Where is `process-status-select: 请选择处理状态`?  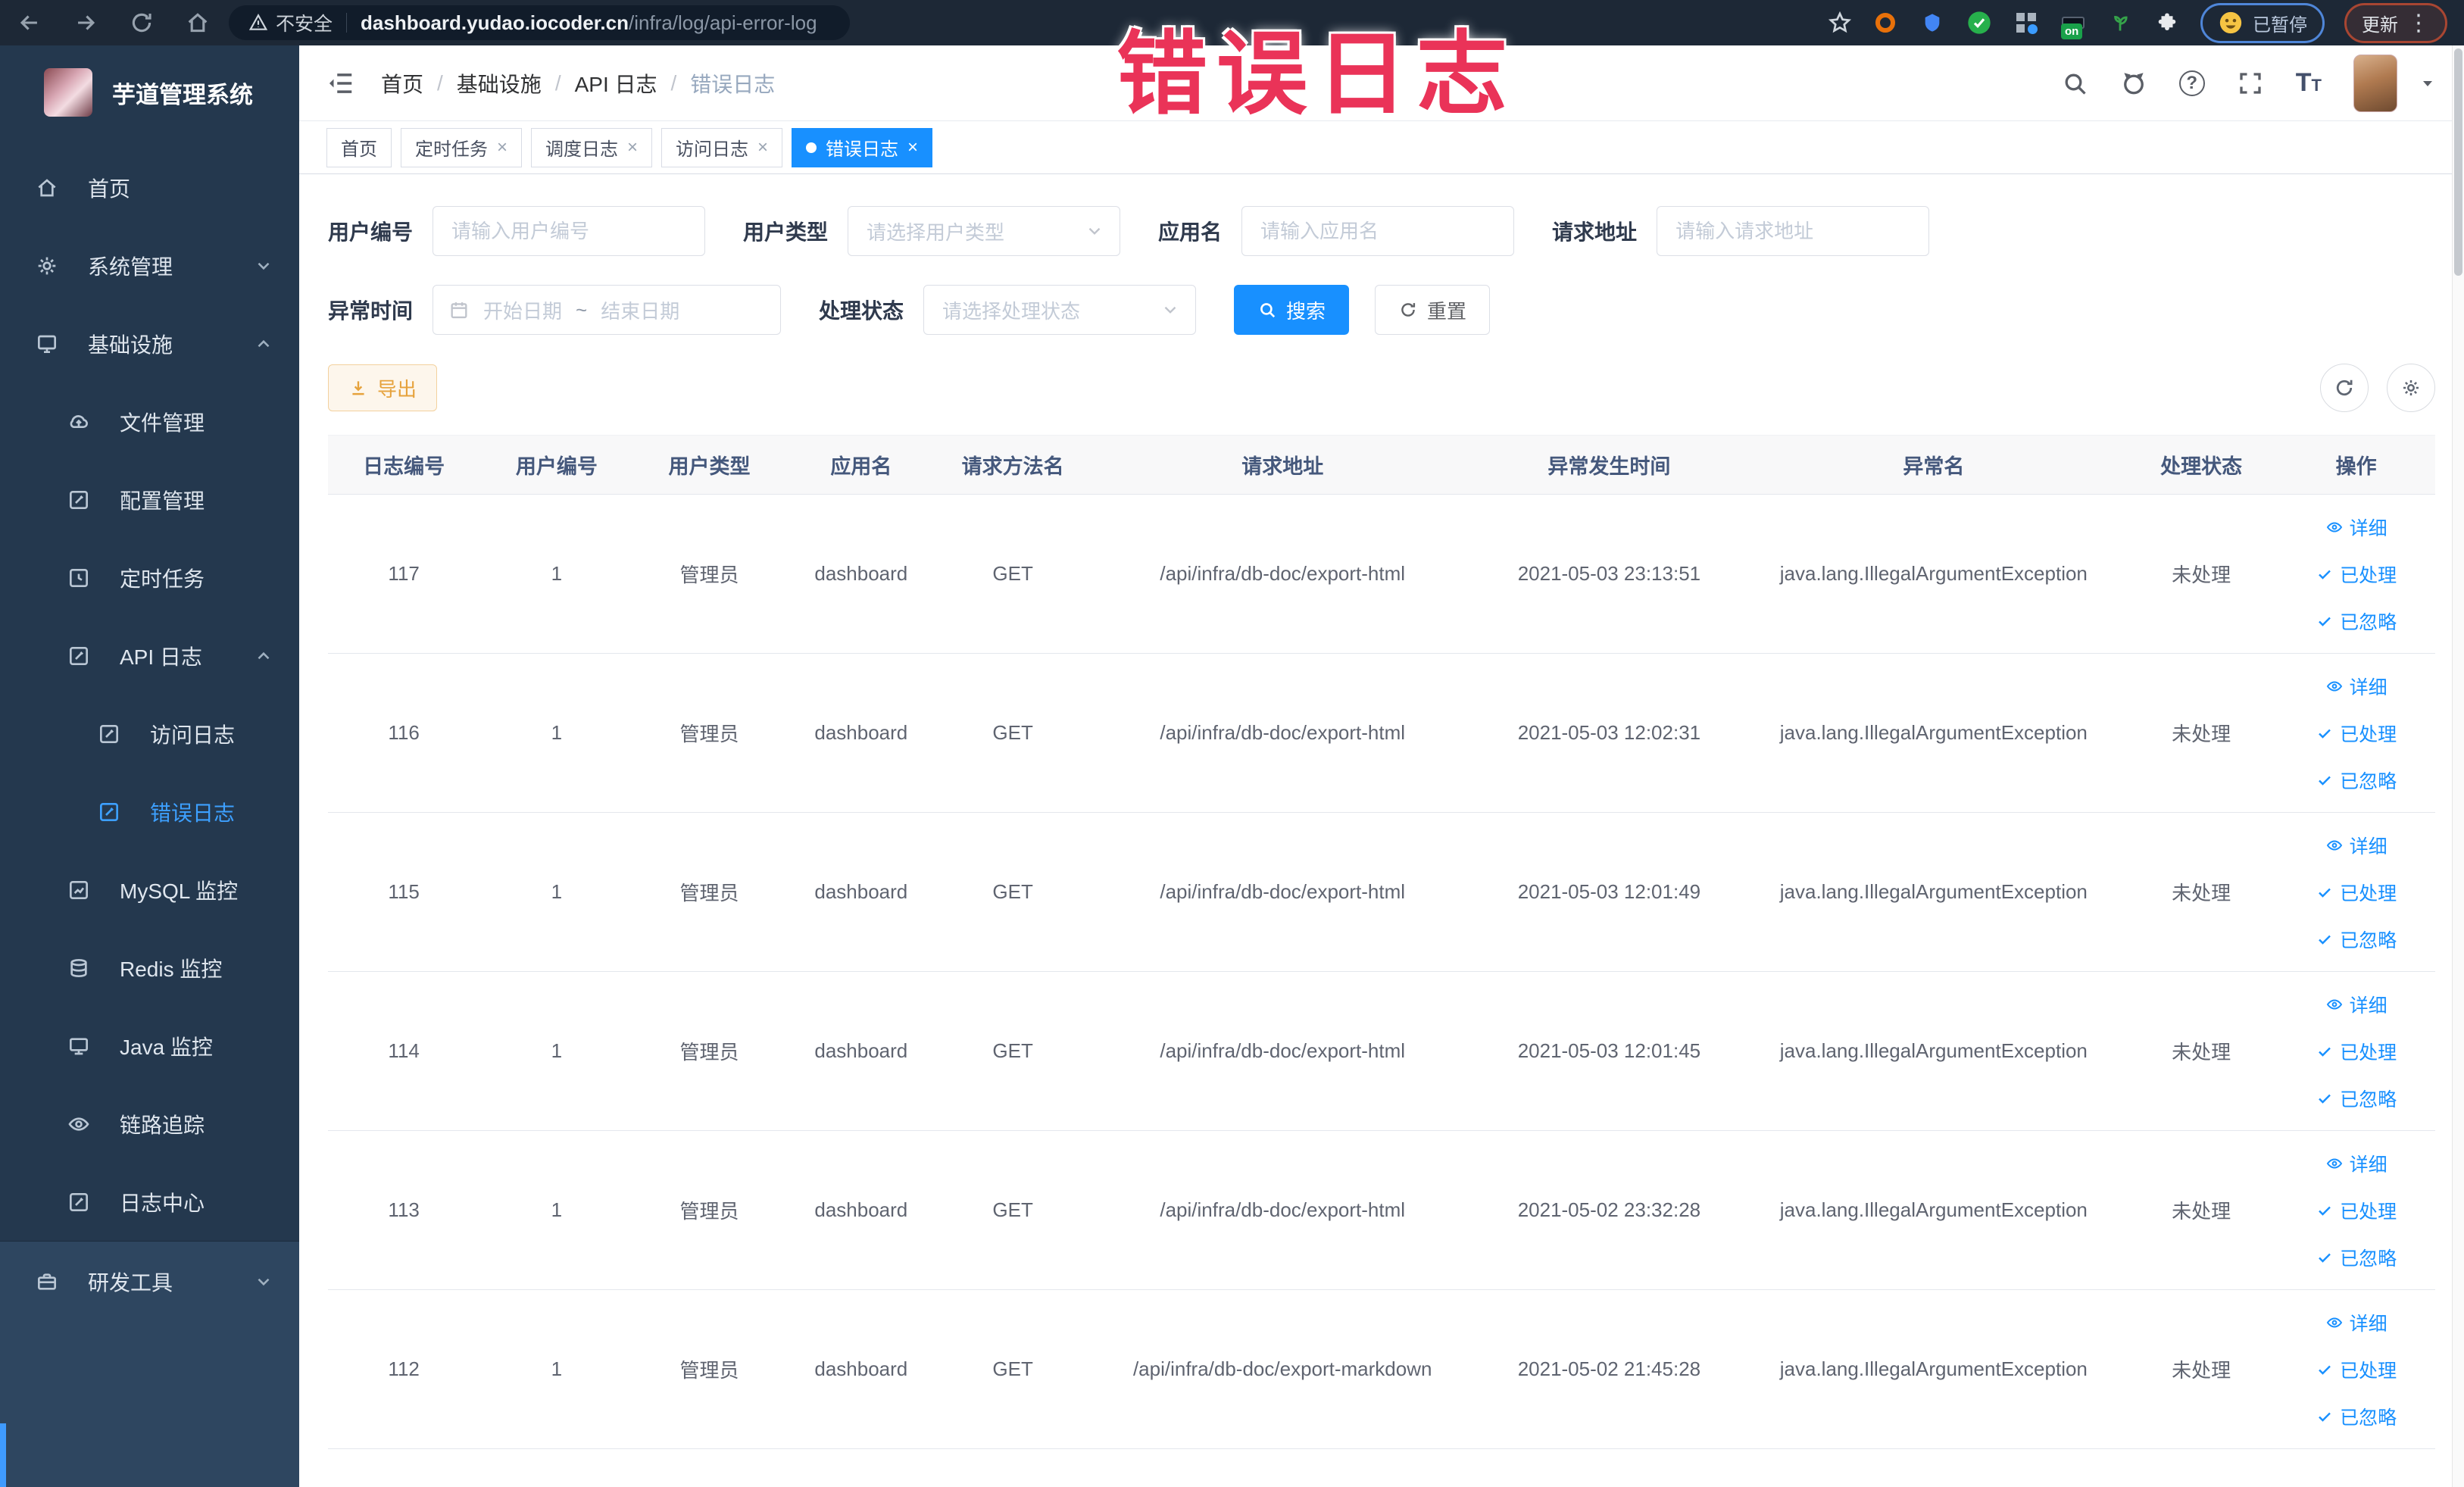
process-status-select: 请选择处理状态 is located at coordinates (1060, 310).